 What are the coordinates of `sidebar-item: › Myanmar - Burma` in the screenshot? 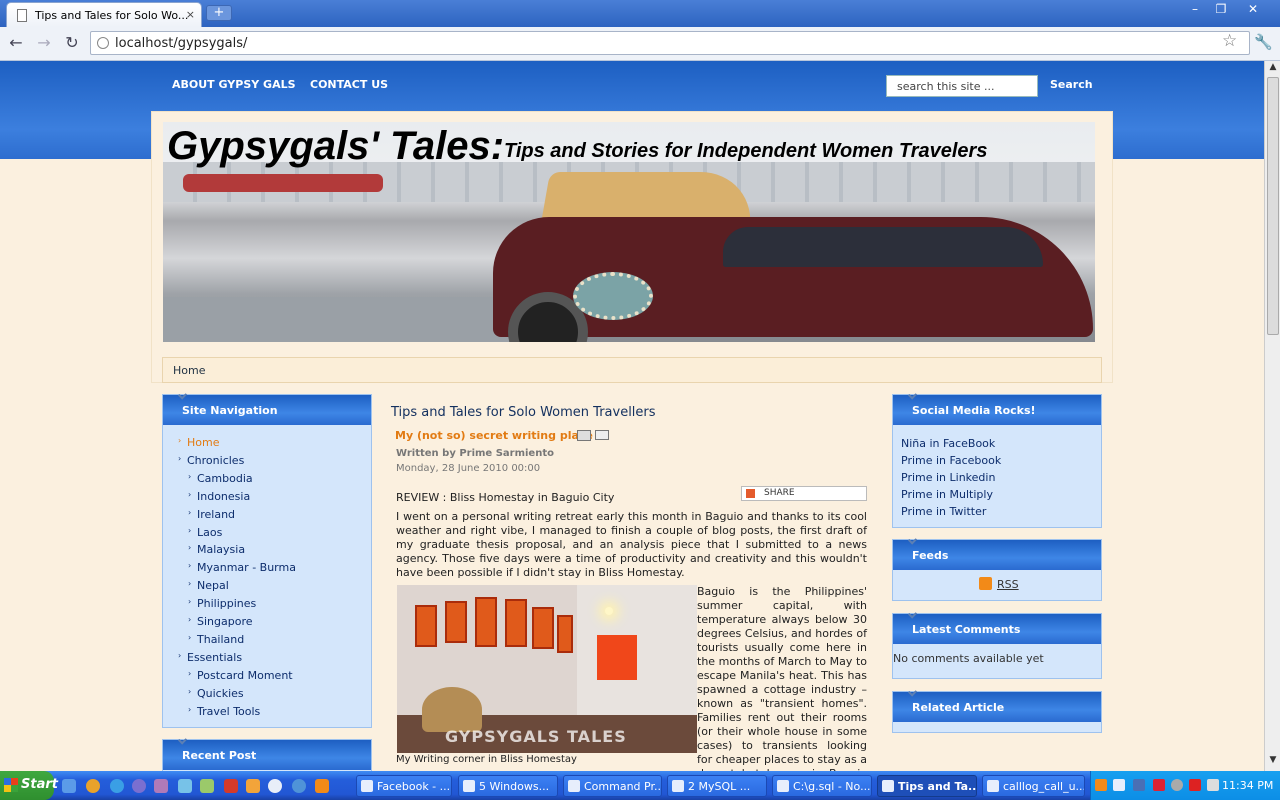 It's located at (242, 567).